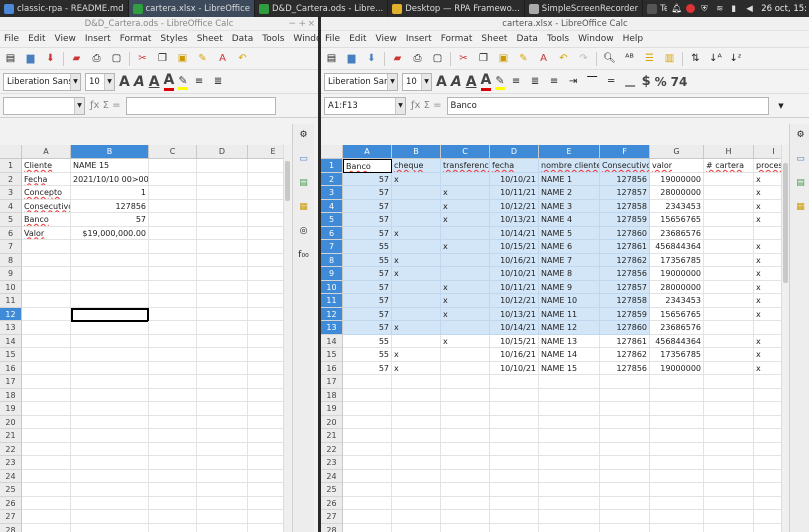 The image size is (809, 532). What do you see at coordinates (494, 39) in the screenshot?
I see `menu-item-sheet: Sheet` at bounding box center [494, 39].